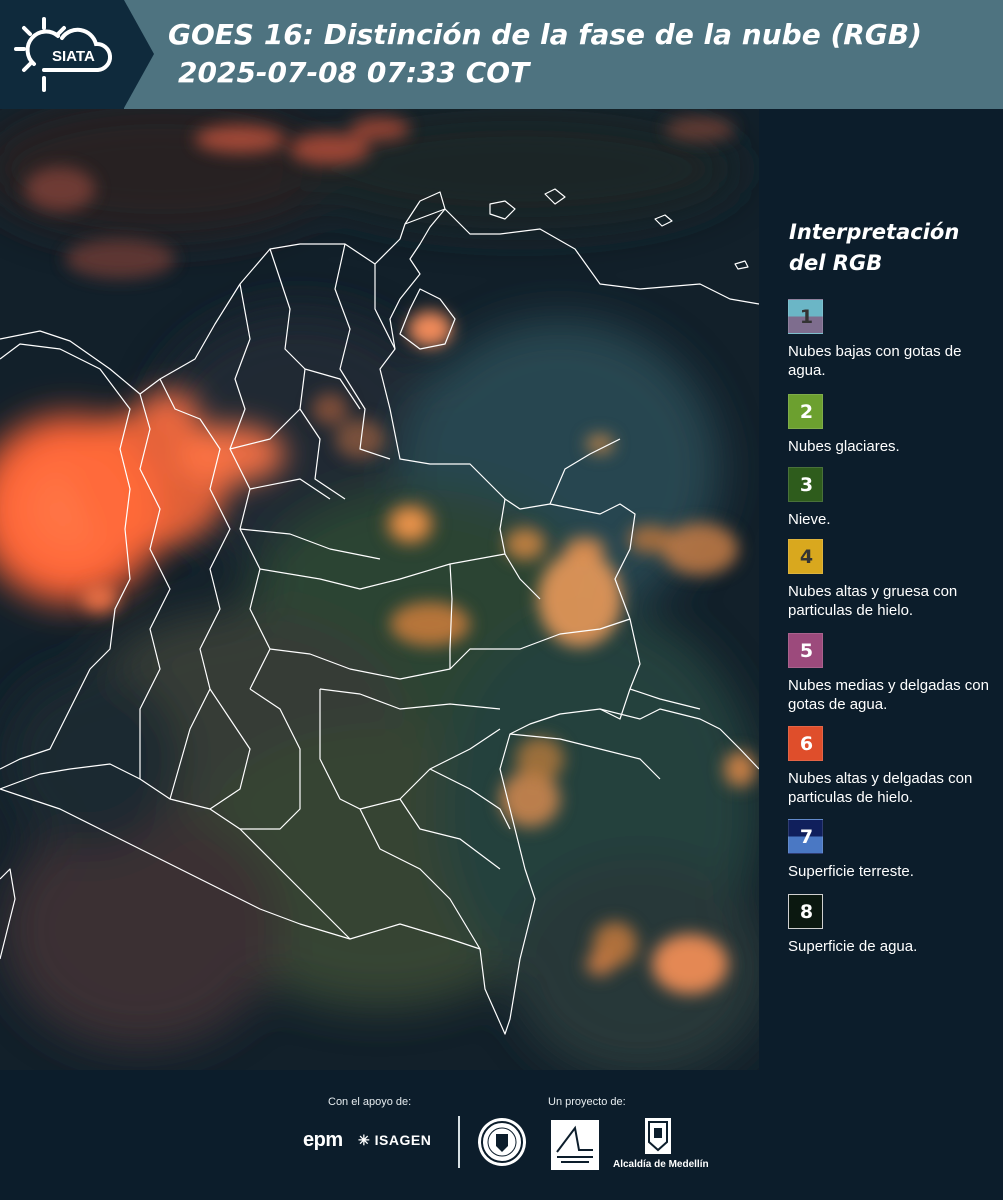 The width and height of the screenshot is (1003, 1200). Describe the element at coordinates (323, 1140) in the screenshot. I see `epm-logo: epm` at that location.